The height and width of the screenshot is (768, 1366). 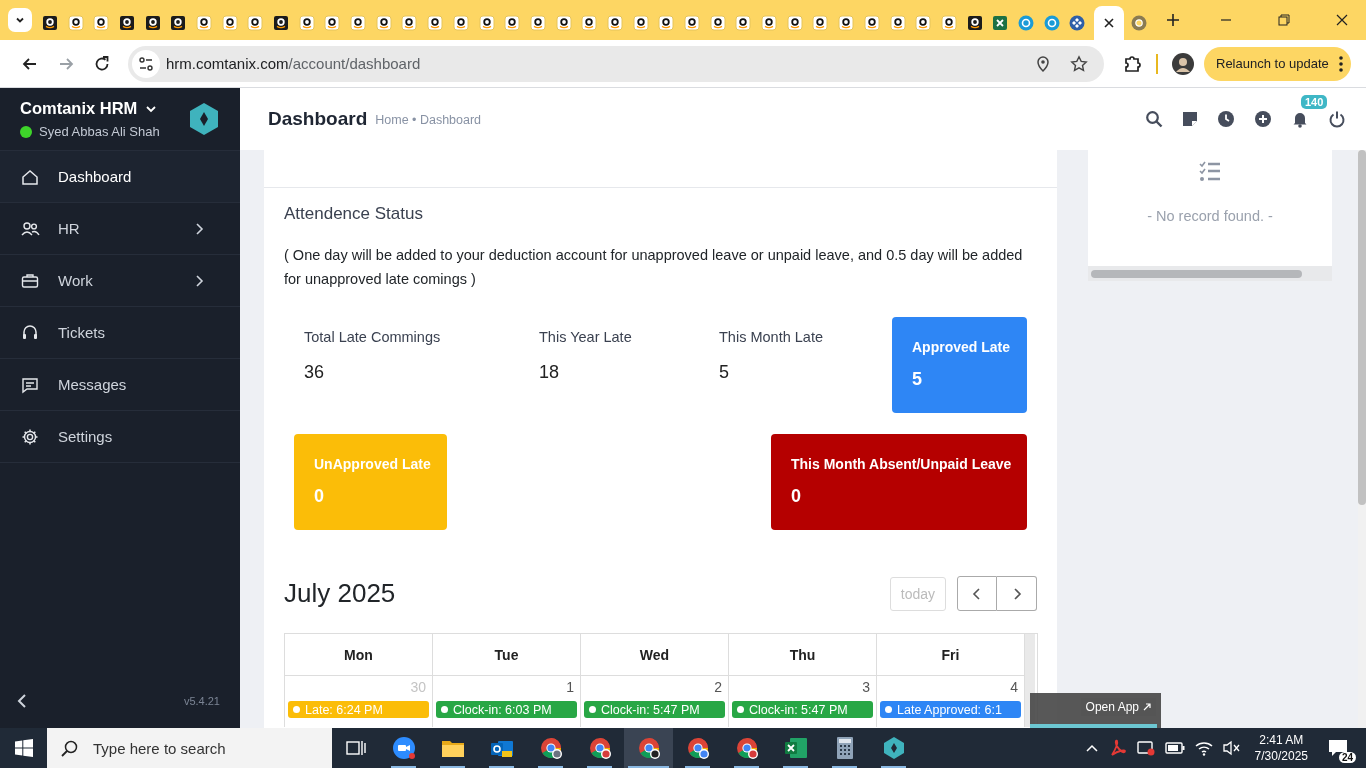 I want to click on taskbar-app, so click(x=648, y=748).